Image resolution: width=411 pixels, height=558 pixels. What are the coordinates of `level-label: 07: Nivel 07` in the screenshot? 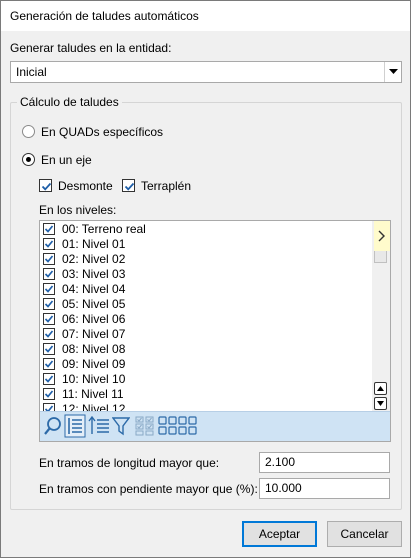 It's located at (94, 334).